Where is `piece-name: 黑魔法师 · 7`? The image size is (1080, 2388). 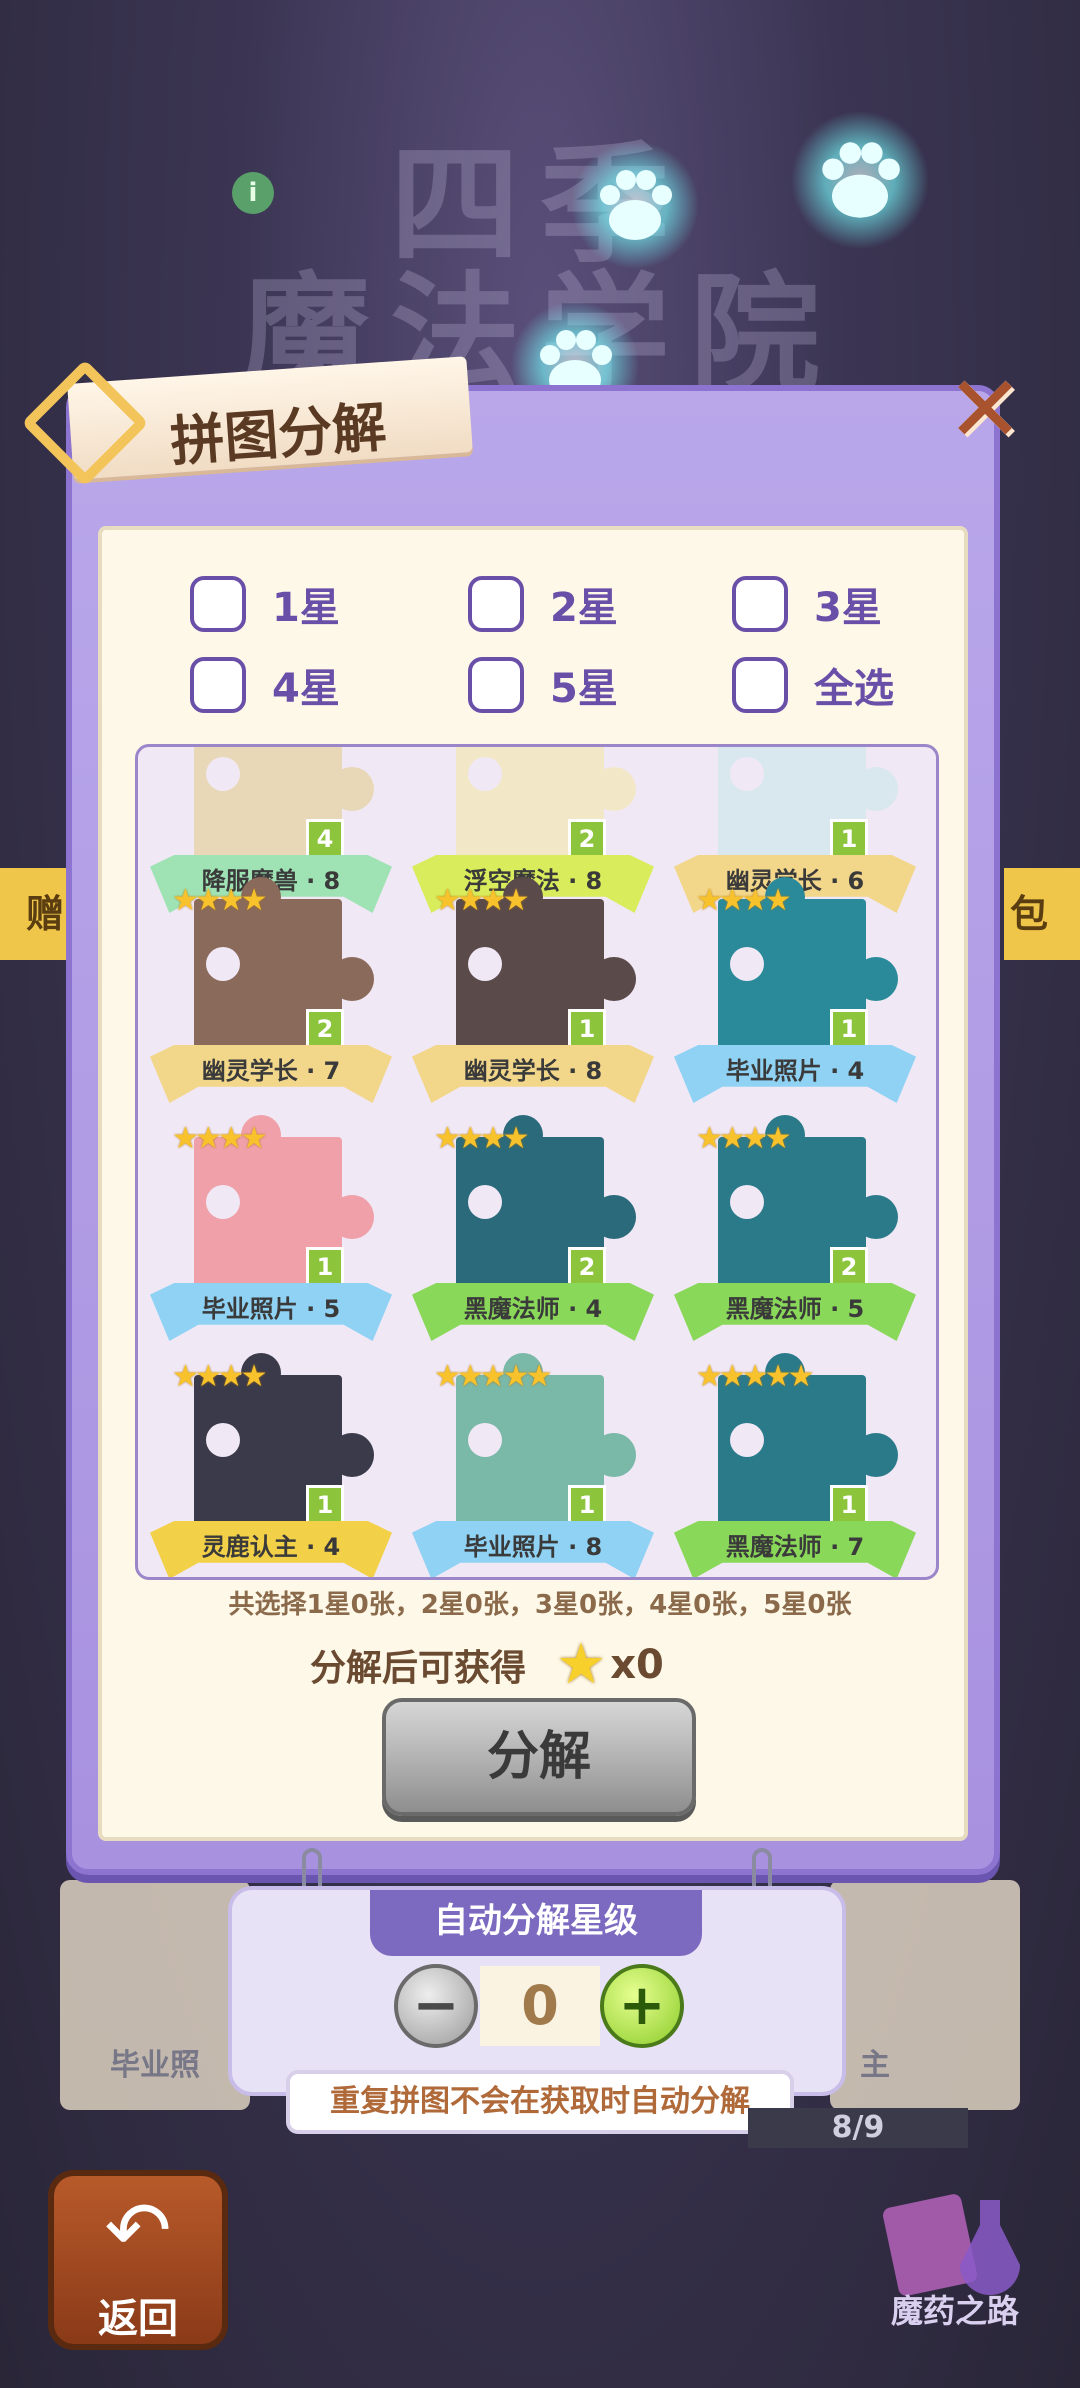
piece-name: 黑魔法师 · 7 is located at coordinates (795, 1547).